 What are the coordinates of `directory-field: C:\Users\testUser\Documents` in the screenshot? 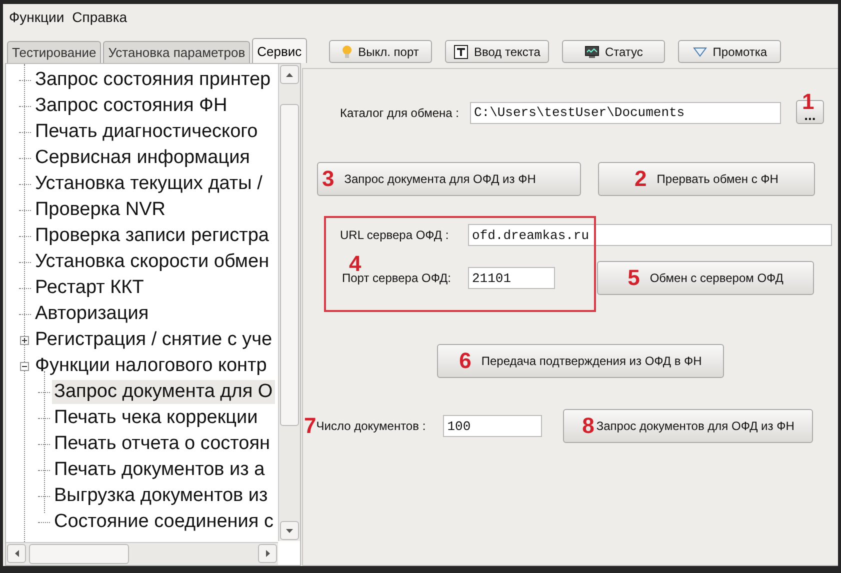 It's located at (625, 113).